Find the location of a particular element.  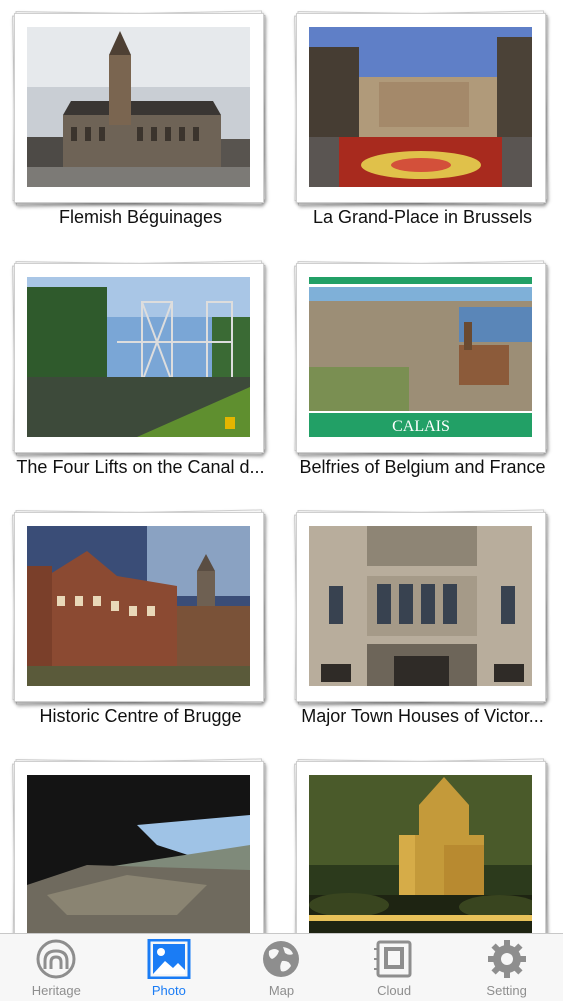

heritage-photo-grand-place is located at coordinates (420, 107).